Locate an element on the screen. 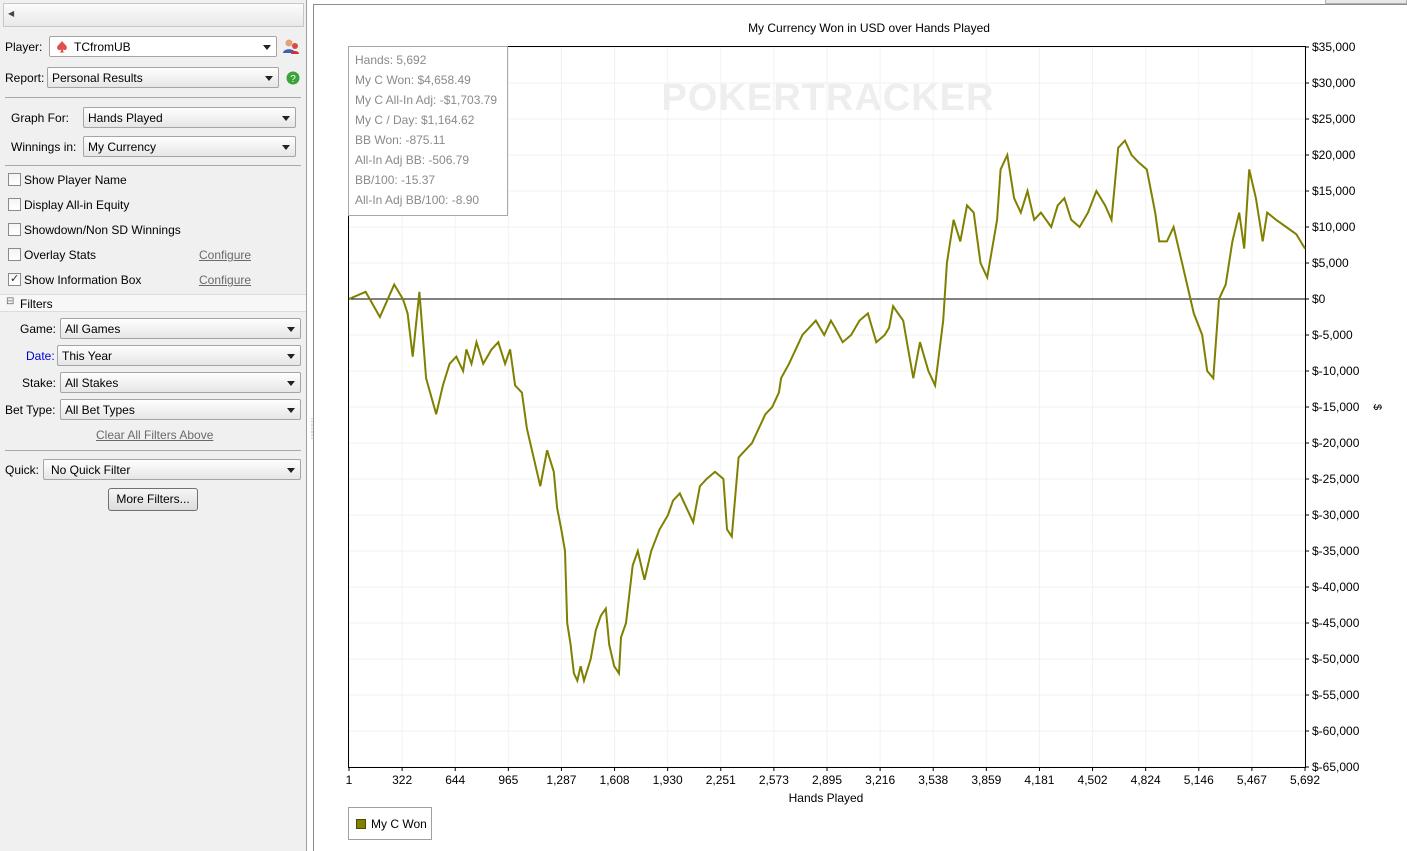  y-tick-label: $10,000 is located at coordinates (1334, 227).